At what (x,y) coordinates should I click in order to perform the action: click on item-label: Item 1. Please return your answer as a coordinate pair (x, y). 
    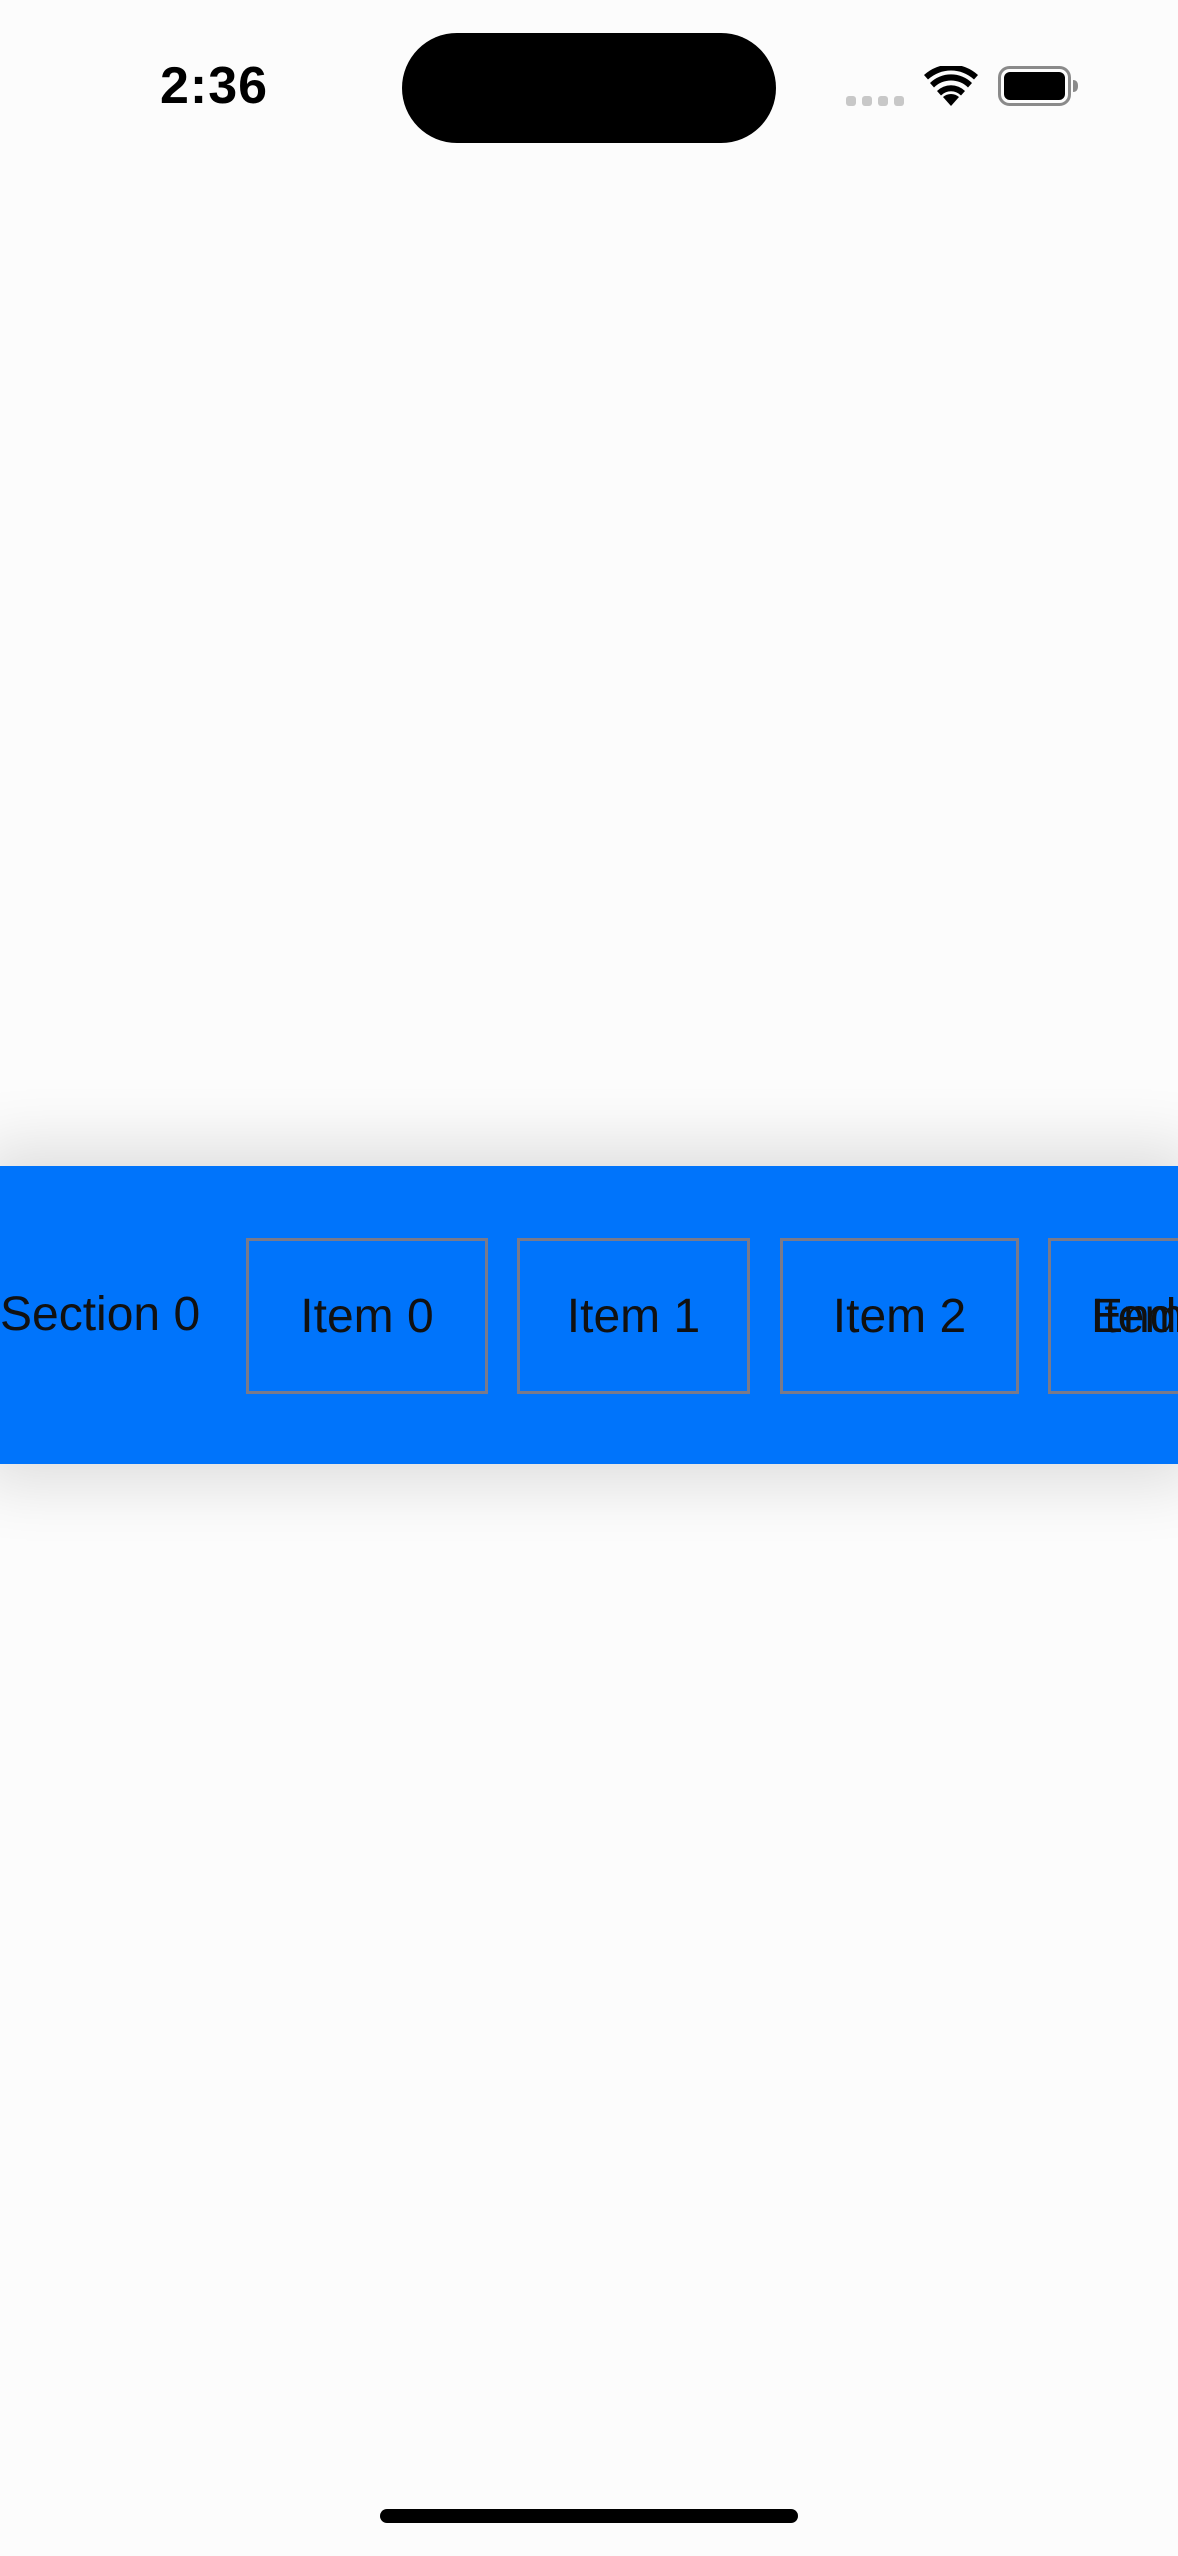
    Looking at the image, I should click on (633, 1316).